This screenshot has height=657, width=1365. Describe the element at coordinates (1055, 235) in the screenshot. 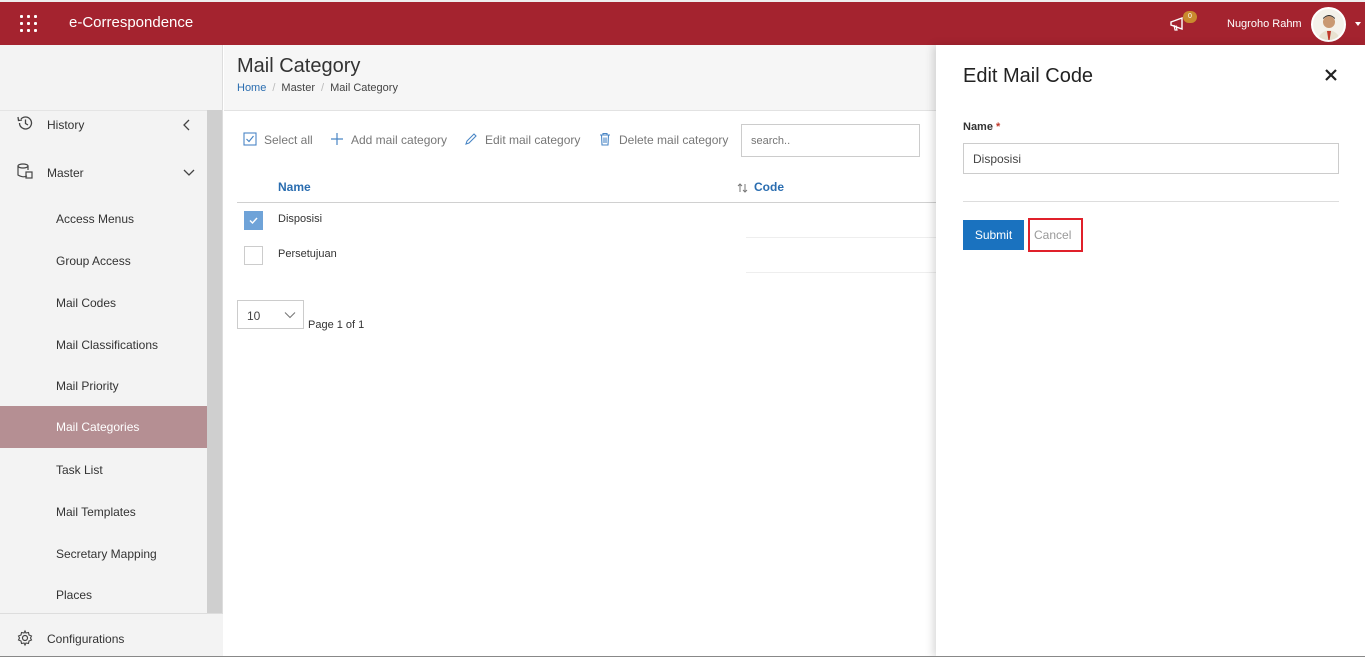

I see `cancel-button: Cancel` at that location.